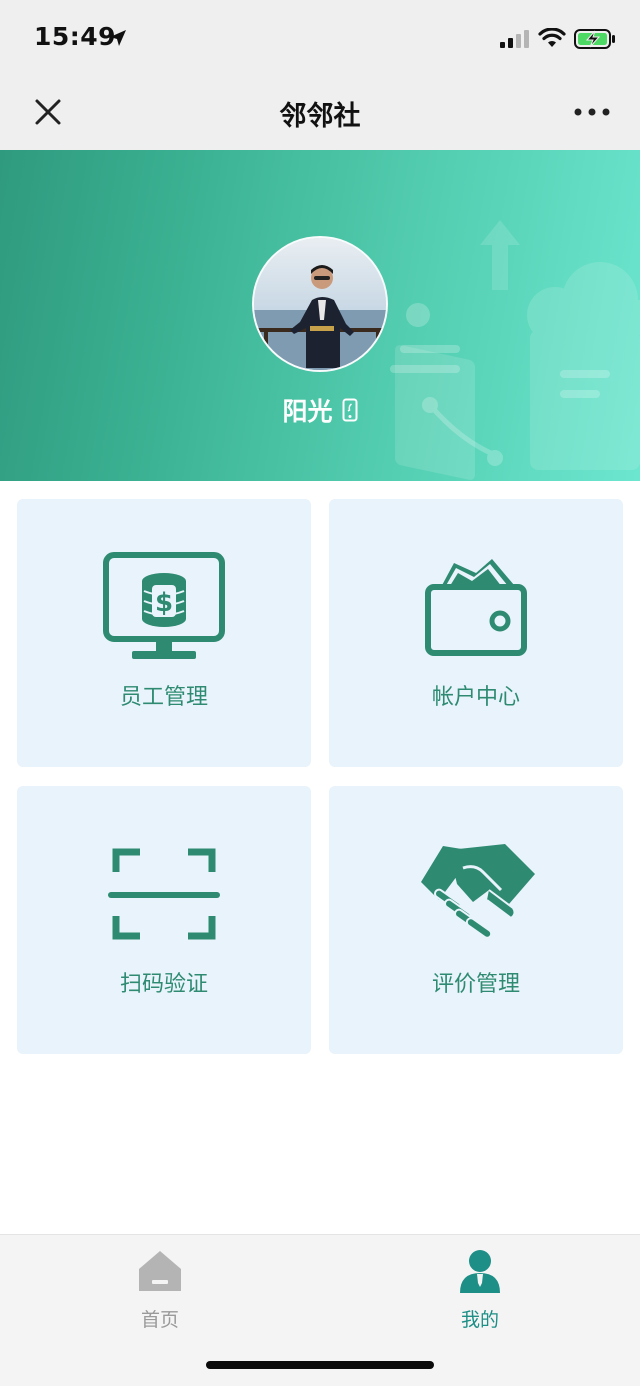  I want to click on more-options-icon, so click(592, 112).